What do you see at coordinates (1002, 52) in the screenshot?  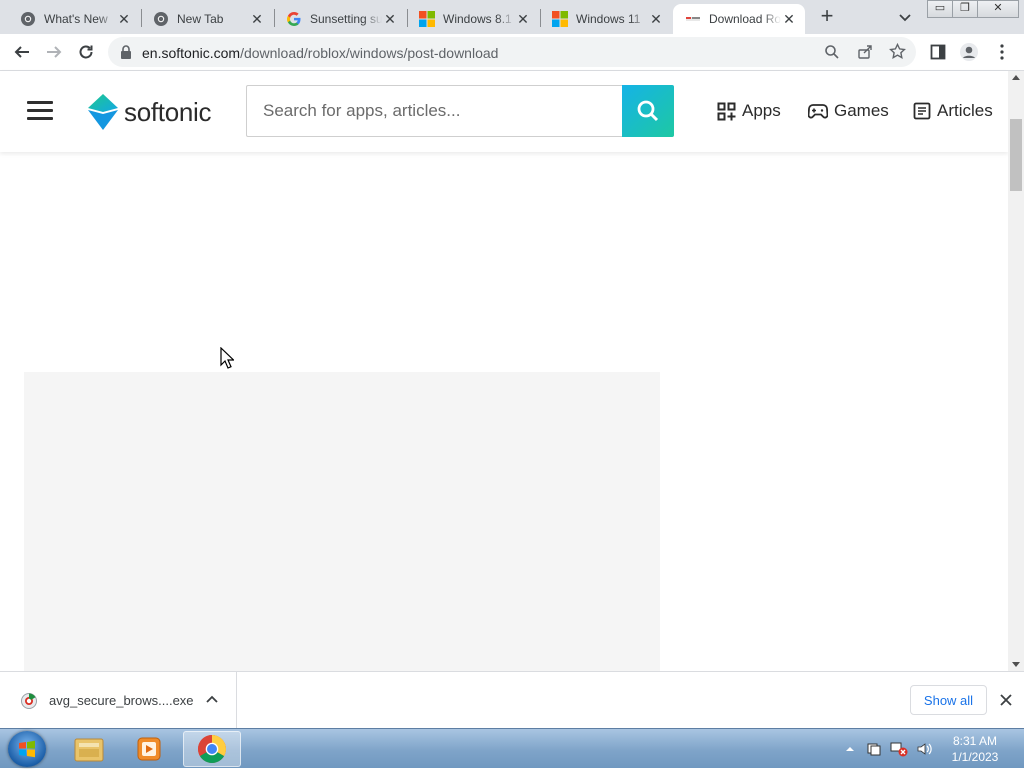 I see `browser-menu-icon` at bounding box center [1002, 52].